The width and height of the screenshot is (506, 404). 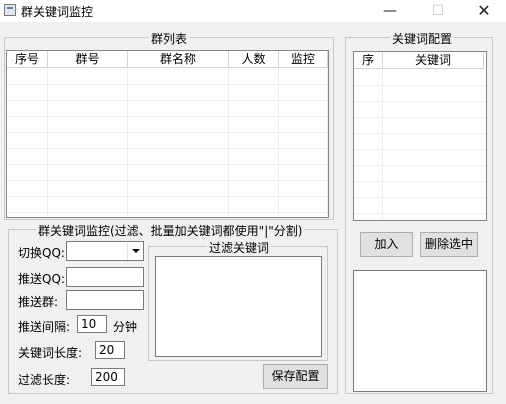 What do you see at coordinates (238, 306) in the screenshot?
I see `filter-keywords-textarea` at bounding box center [238, 306].